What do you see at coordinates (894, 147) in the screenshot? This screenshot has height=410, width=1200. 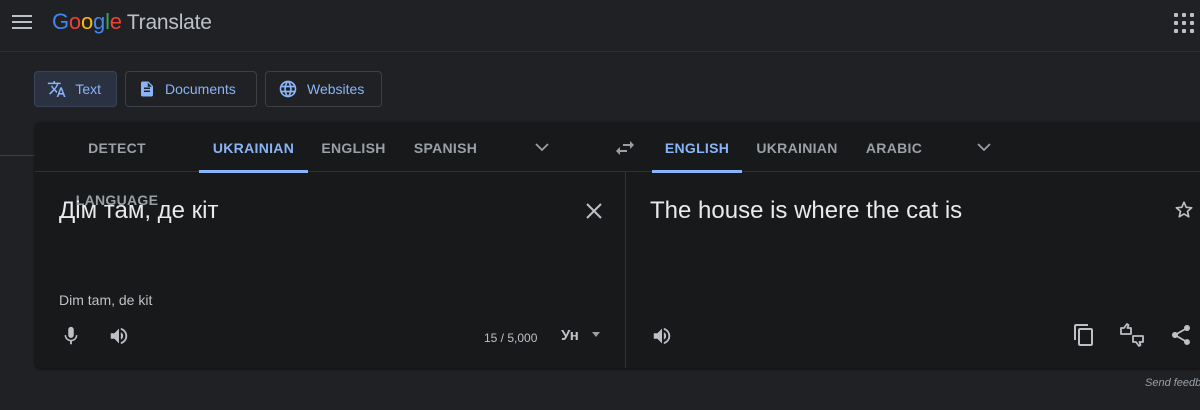 I see `target-lang-arabic-tab: ARABIC` at bounding box center [894, 147].